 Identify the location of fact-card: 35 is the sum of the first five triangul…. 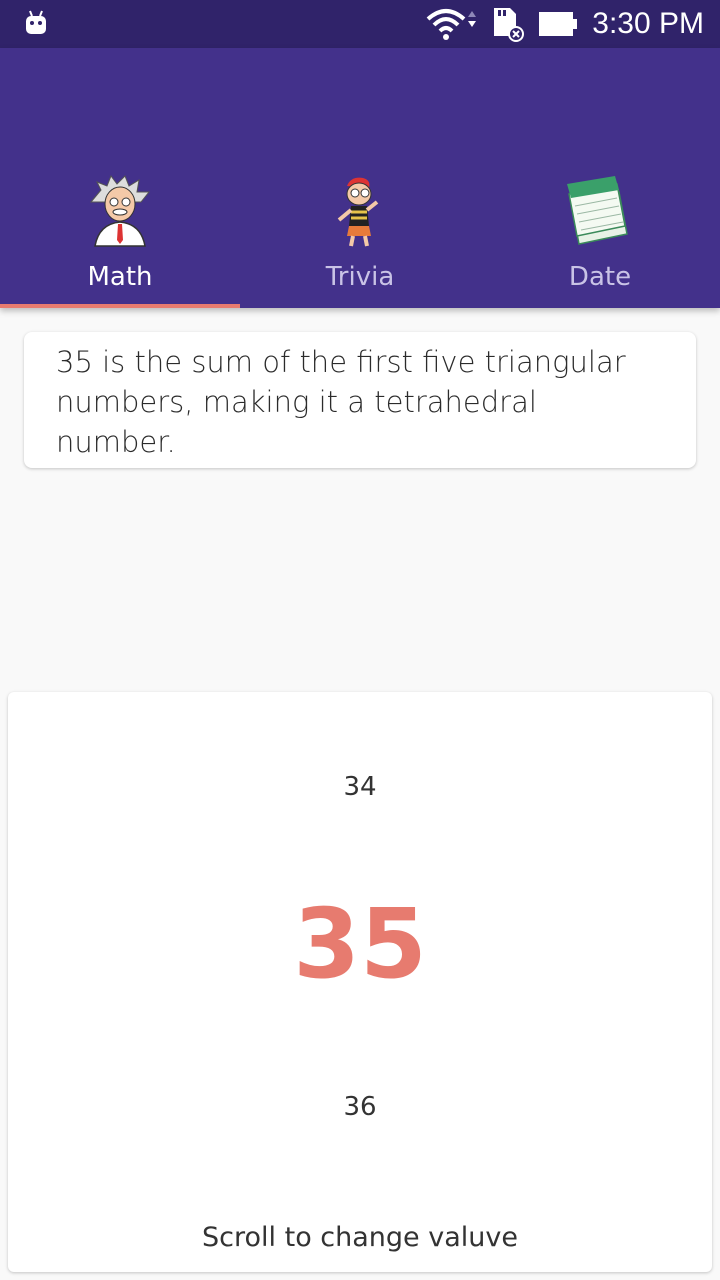
(360, 400).